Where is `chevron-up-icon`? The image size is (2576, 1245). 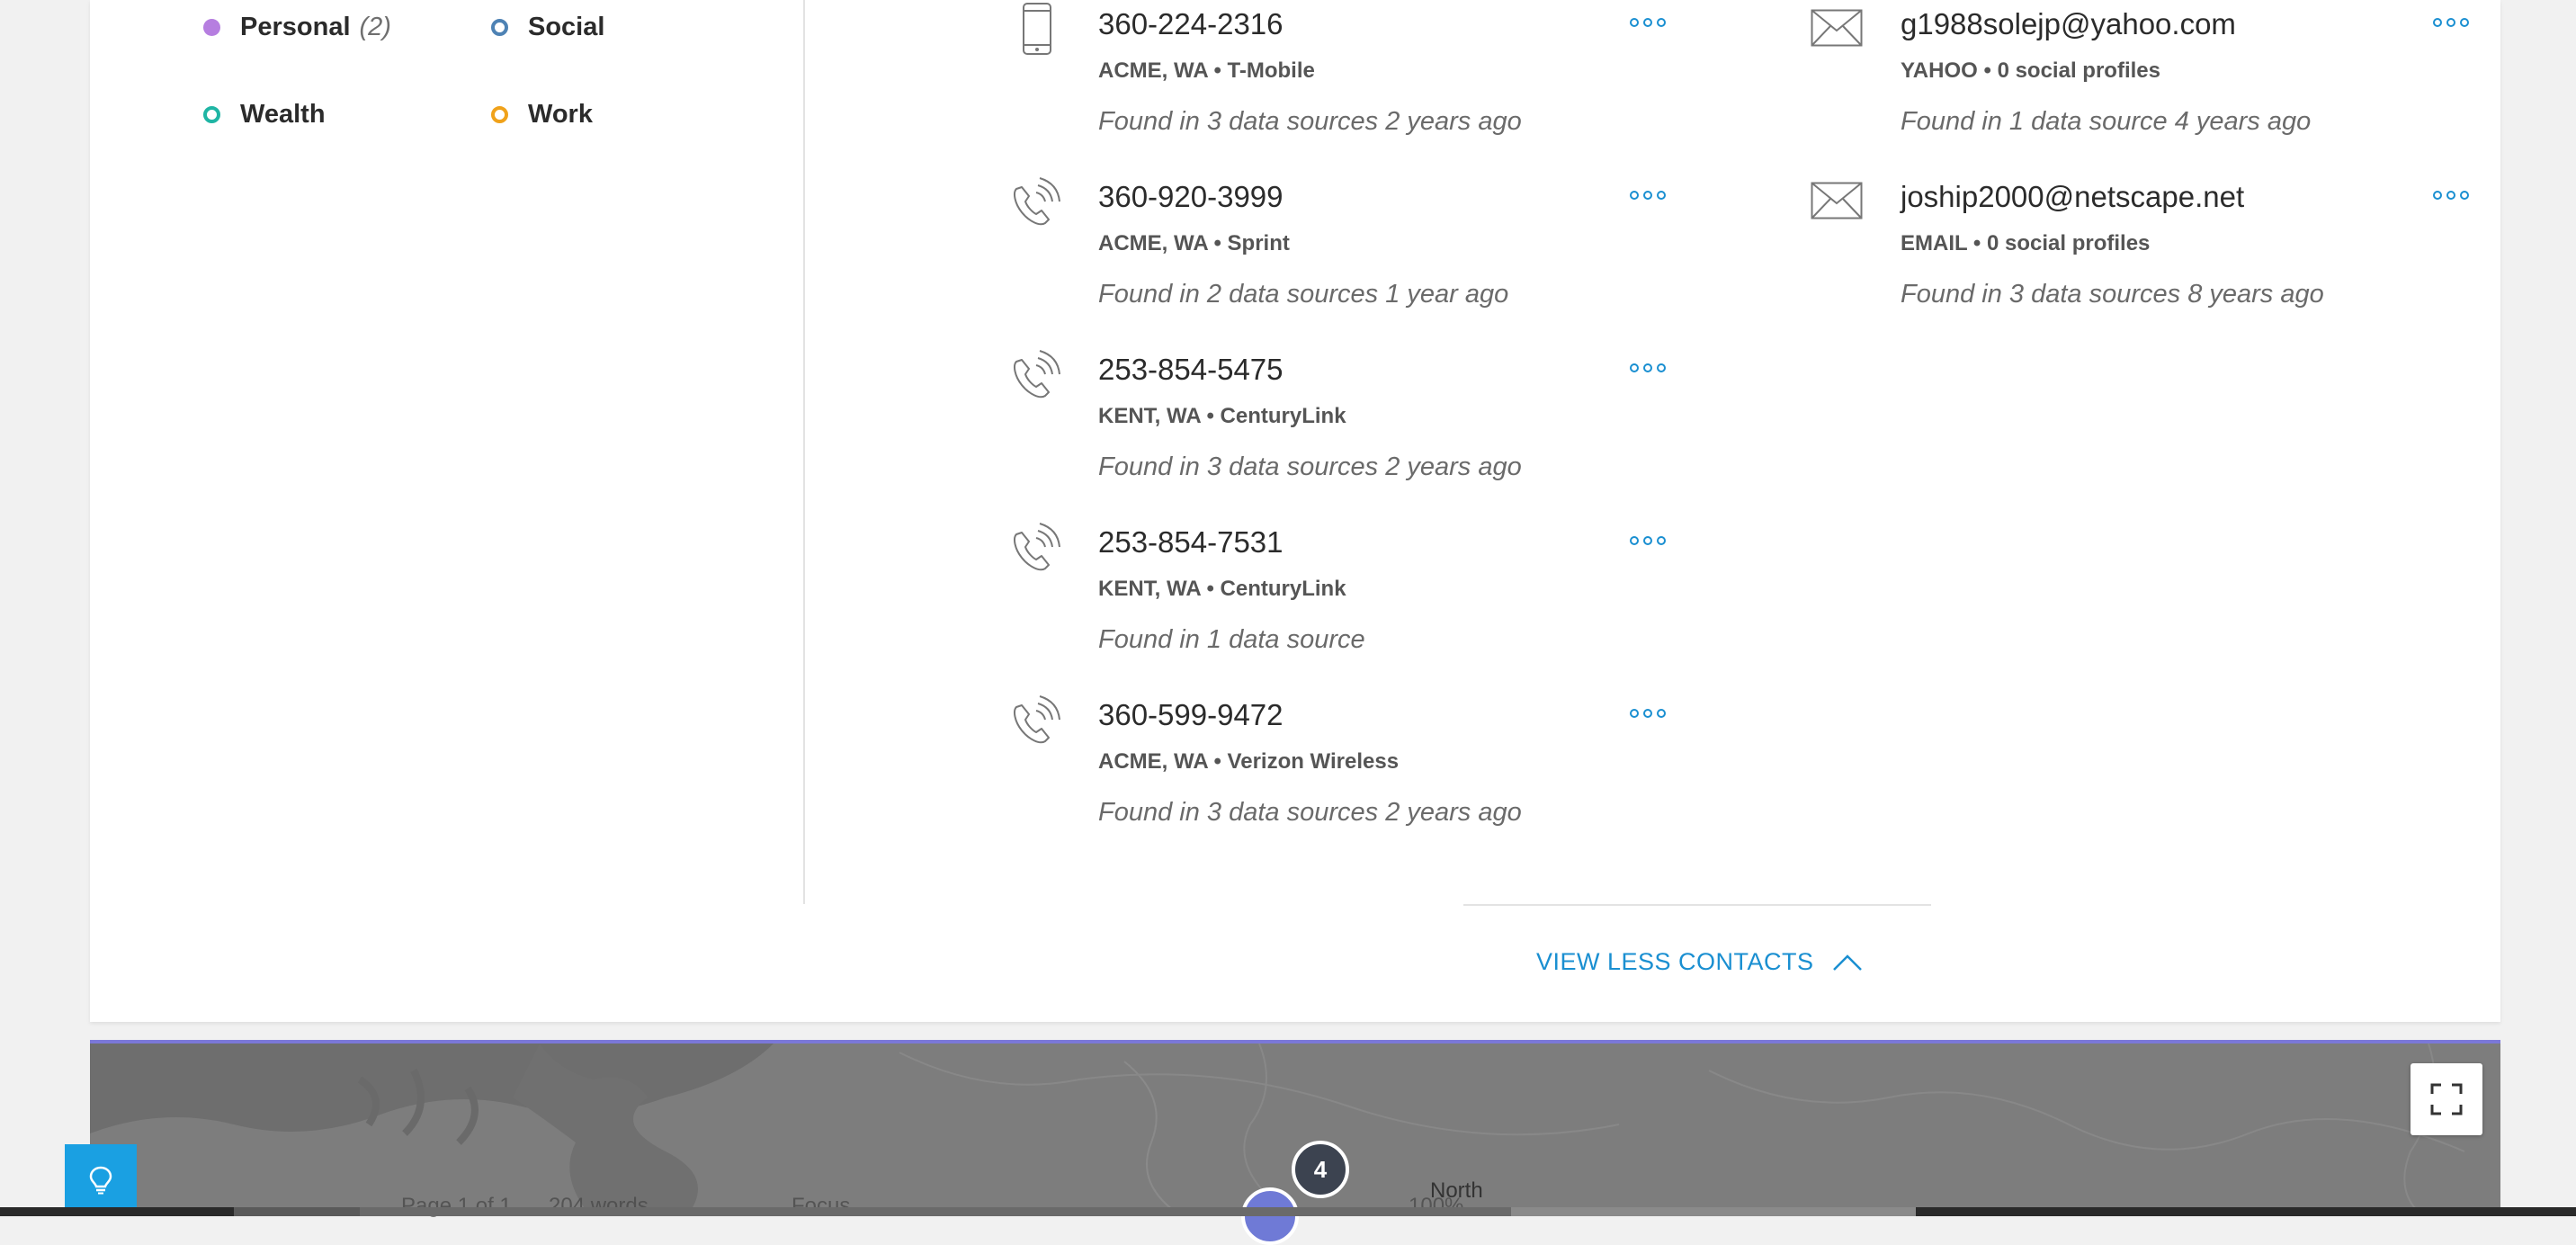 chevron-up-icon is located at coordinates (1847, 962).